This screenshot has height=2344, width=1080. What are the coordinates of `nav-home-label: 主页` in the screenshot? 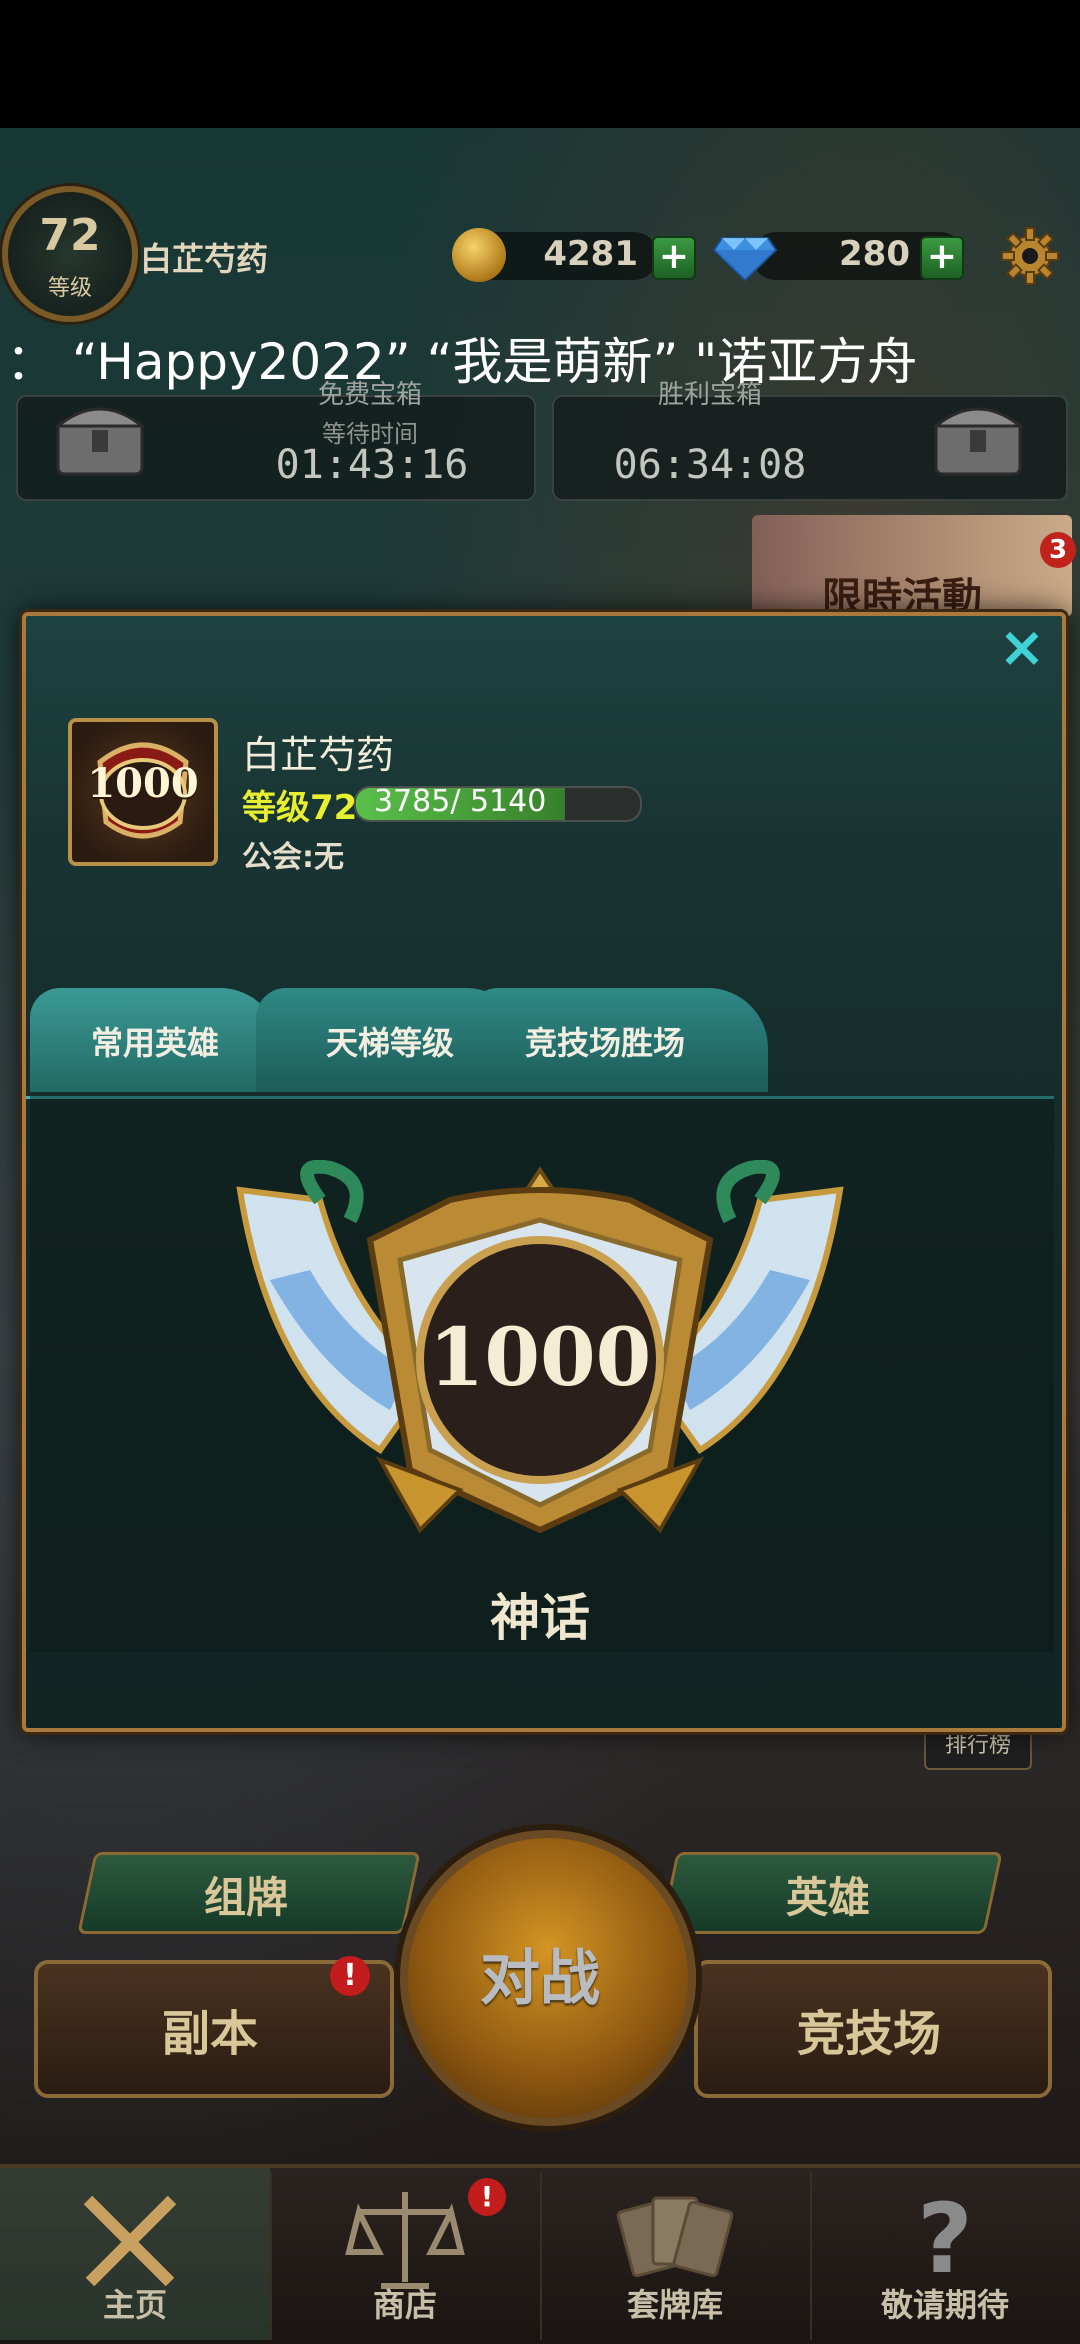 It's located at (134, 2305).